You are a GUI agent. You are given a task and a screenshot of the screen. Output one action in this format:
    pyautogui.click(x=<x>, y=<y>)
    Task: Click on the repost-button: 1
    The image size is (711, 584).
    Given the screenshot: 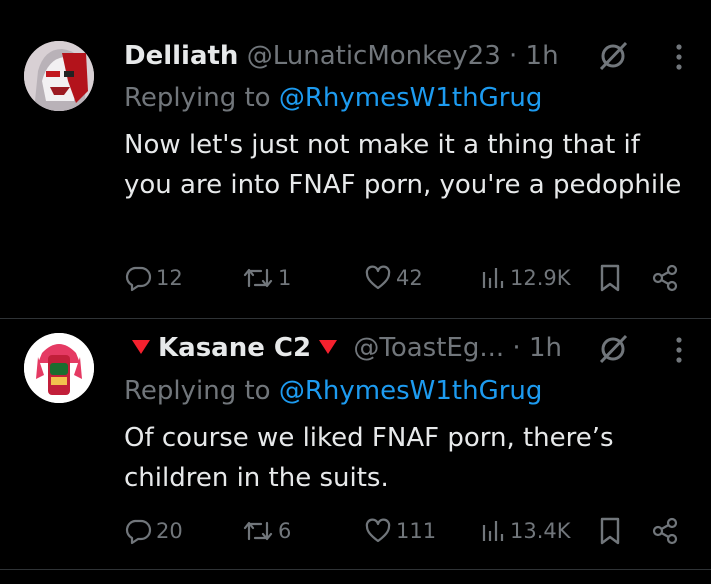 What is the action you would take?
    pyautogui.click(x=266, y=278)
    